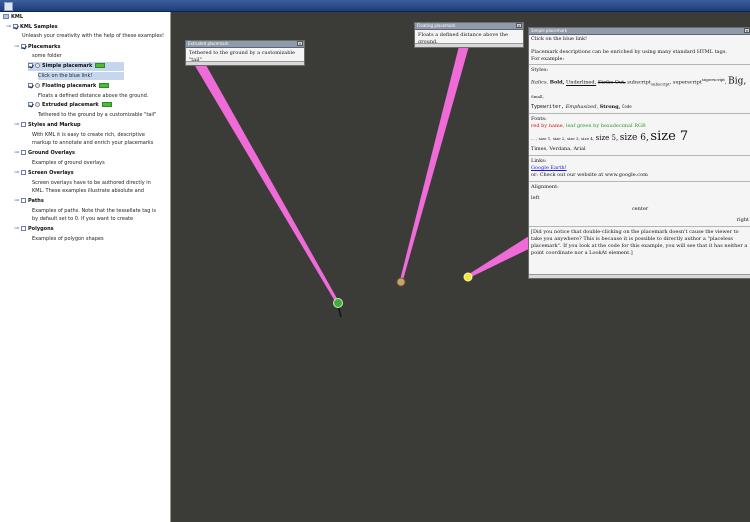  Describe the element at coordinates (68, 163) in the screenshot. I see `tree-desc-ground: Examples of ground overlays` at that location.